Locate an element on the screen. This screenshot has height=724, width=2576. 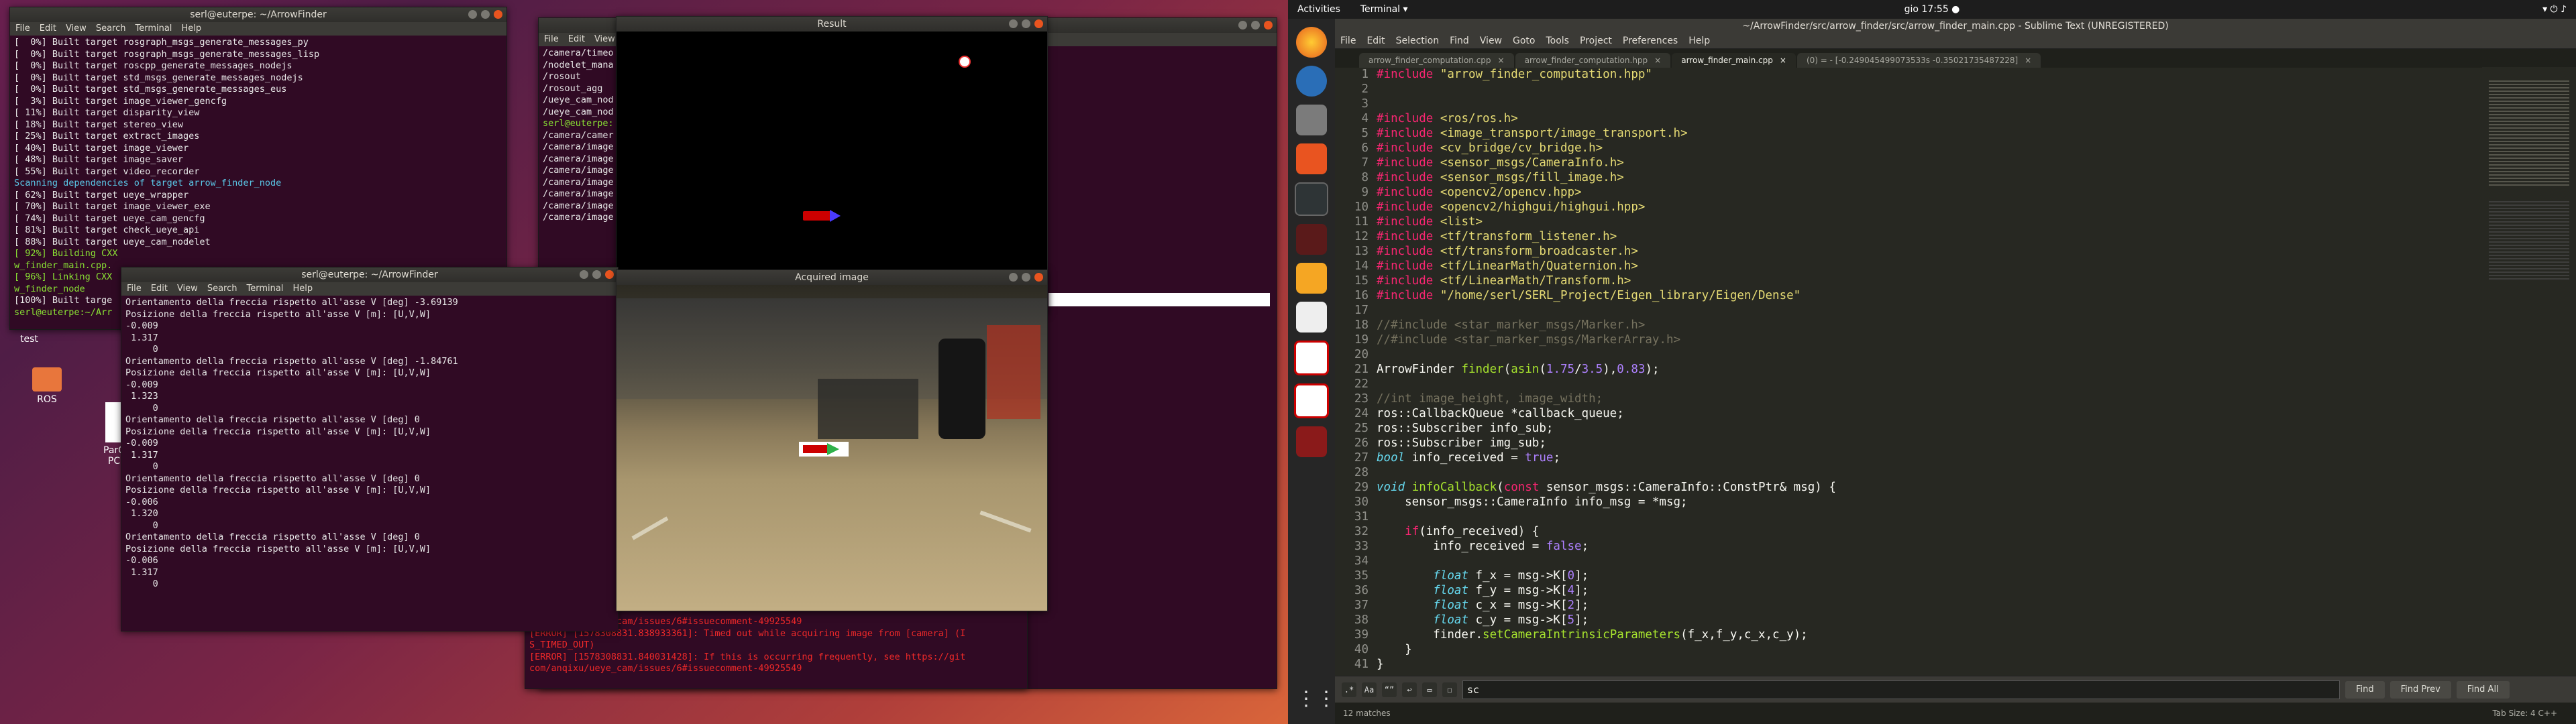
show-apps-icon: ⋮⋮ is located at coordinates (1316, 700).